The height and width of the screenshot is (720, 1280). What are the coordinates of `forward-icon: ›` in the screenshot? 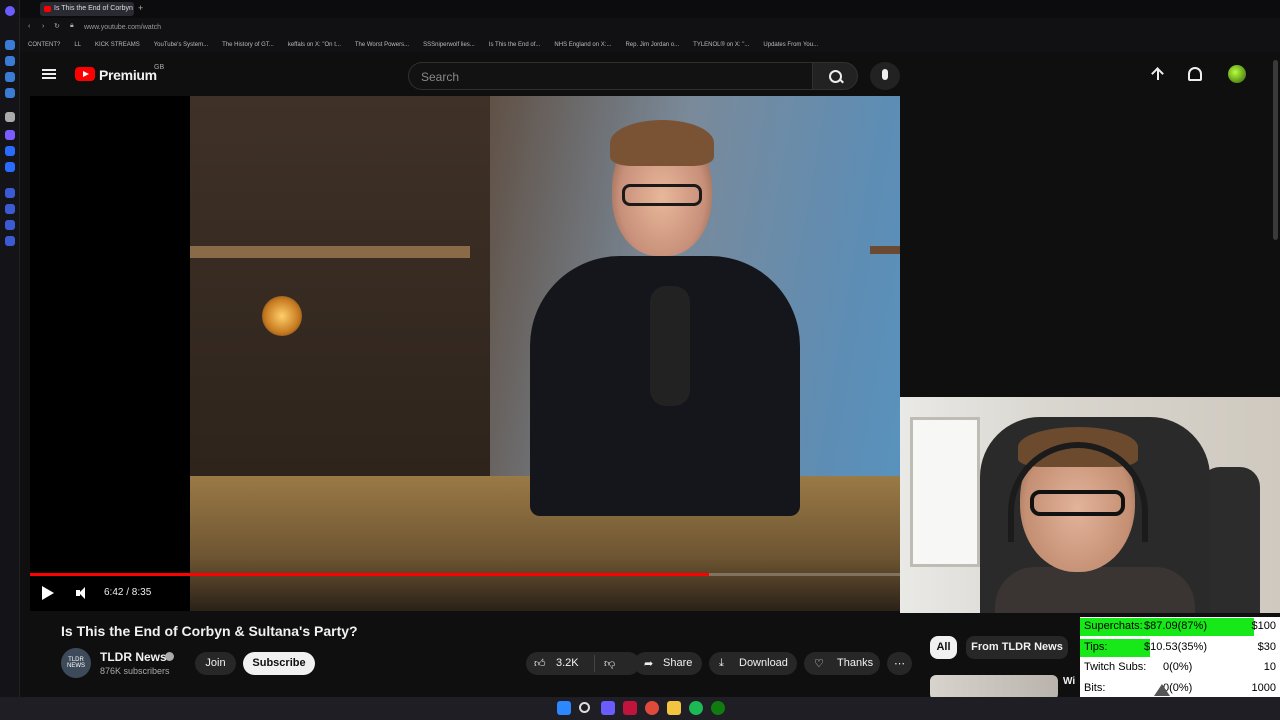 It's located at (43, 26).